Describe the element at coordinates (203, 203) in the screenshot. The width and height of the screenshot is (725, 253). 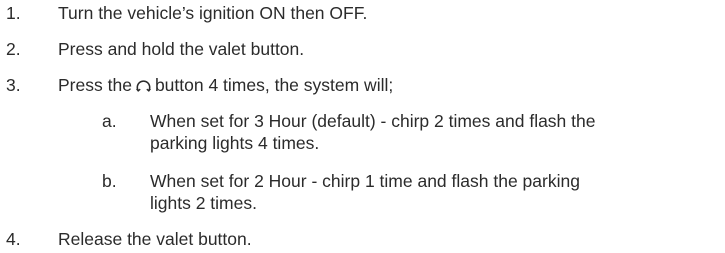
I see `substep-text-line-2: lights 2 times.` at that location.